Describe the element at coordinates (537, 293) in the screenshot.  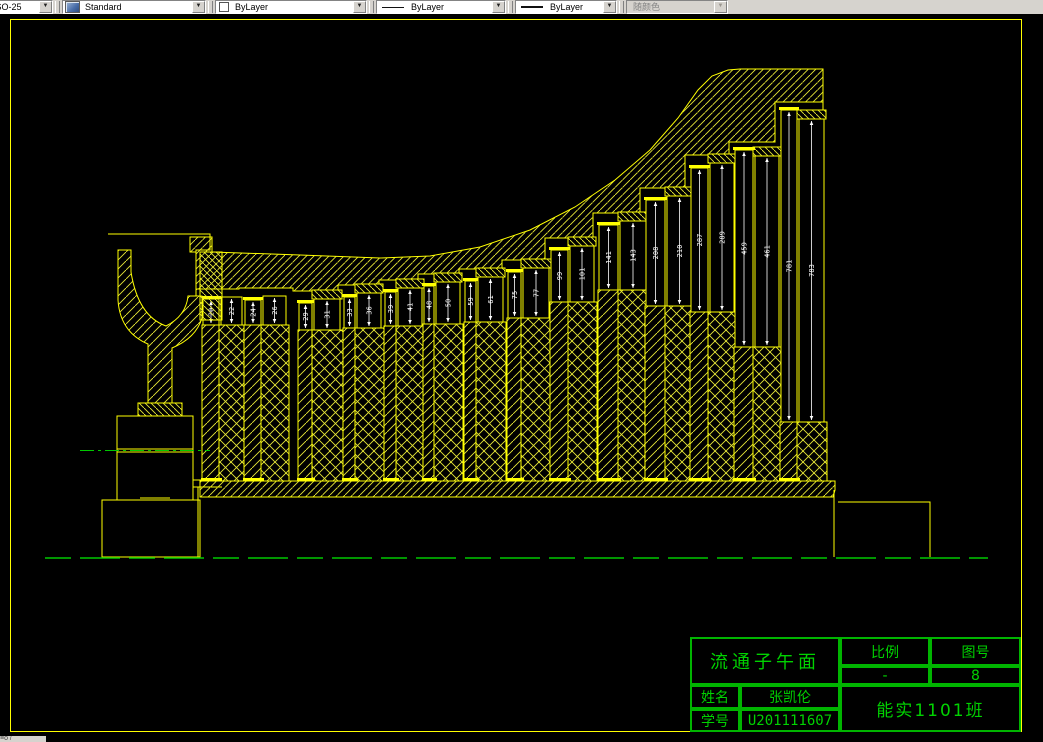
I see `dimension-label: 77` at that location.